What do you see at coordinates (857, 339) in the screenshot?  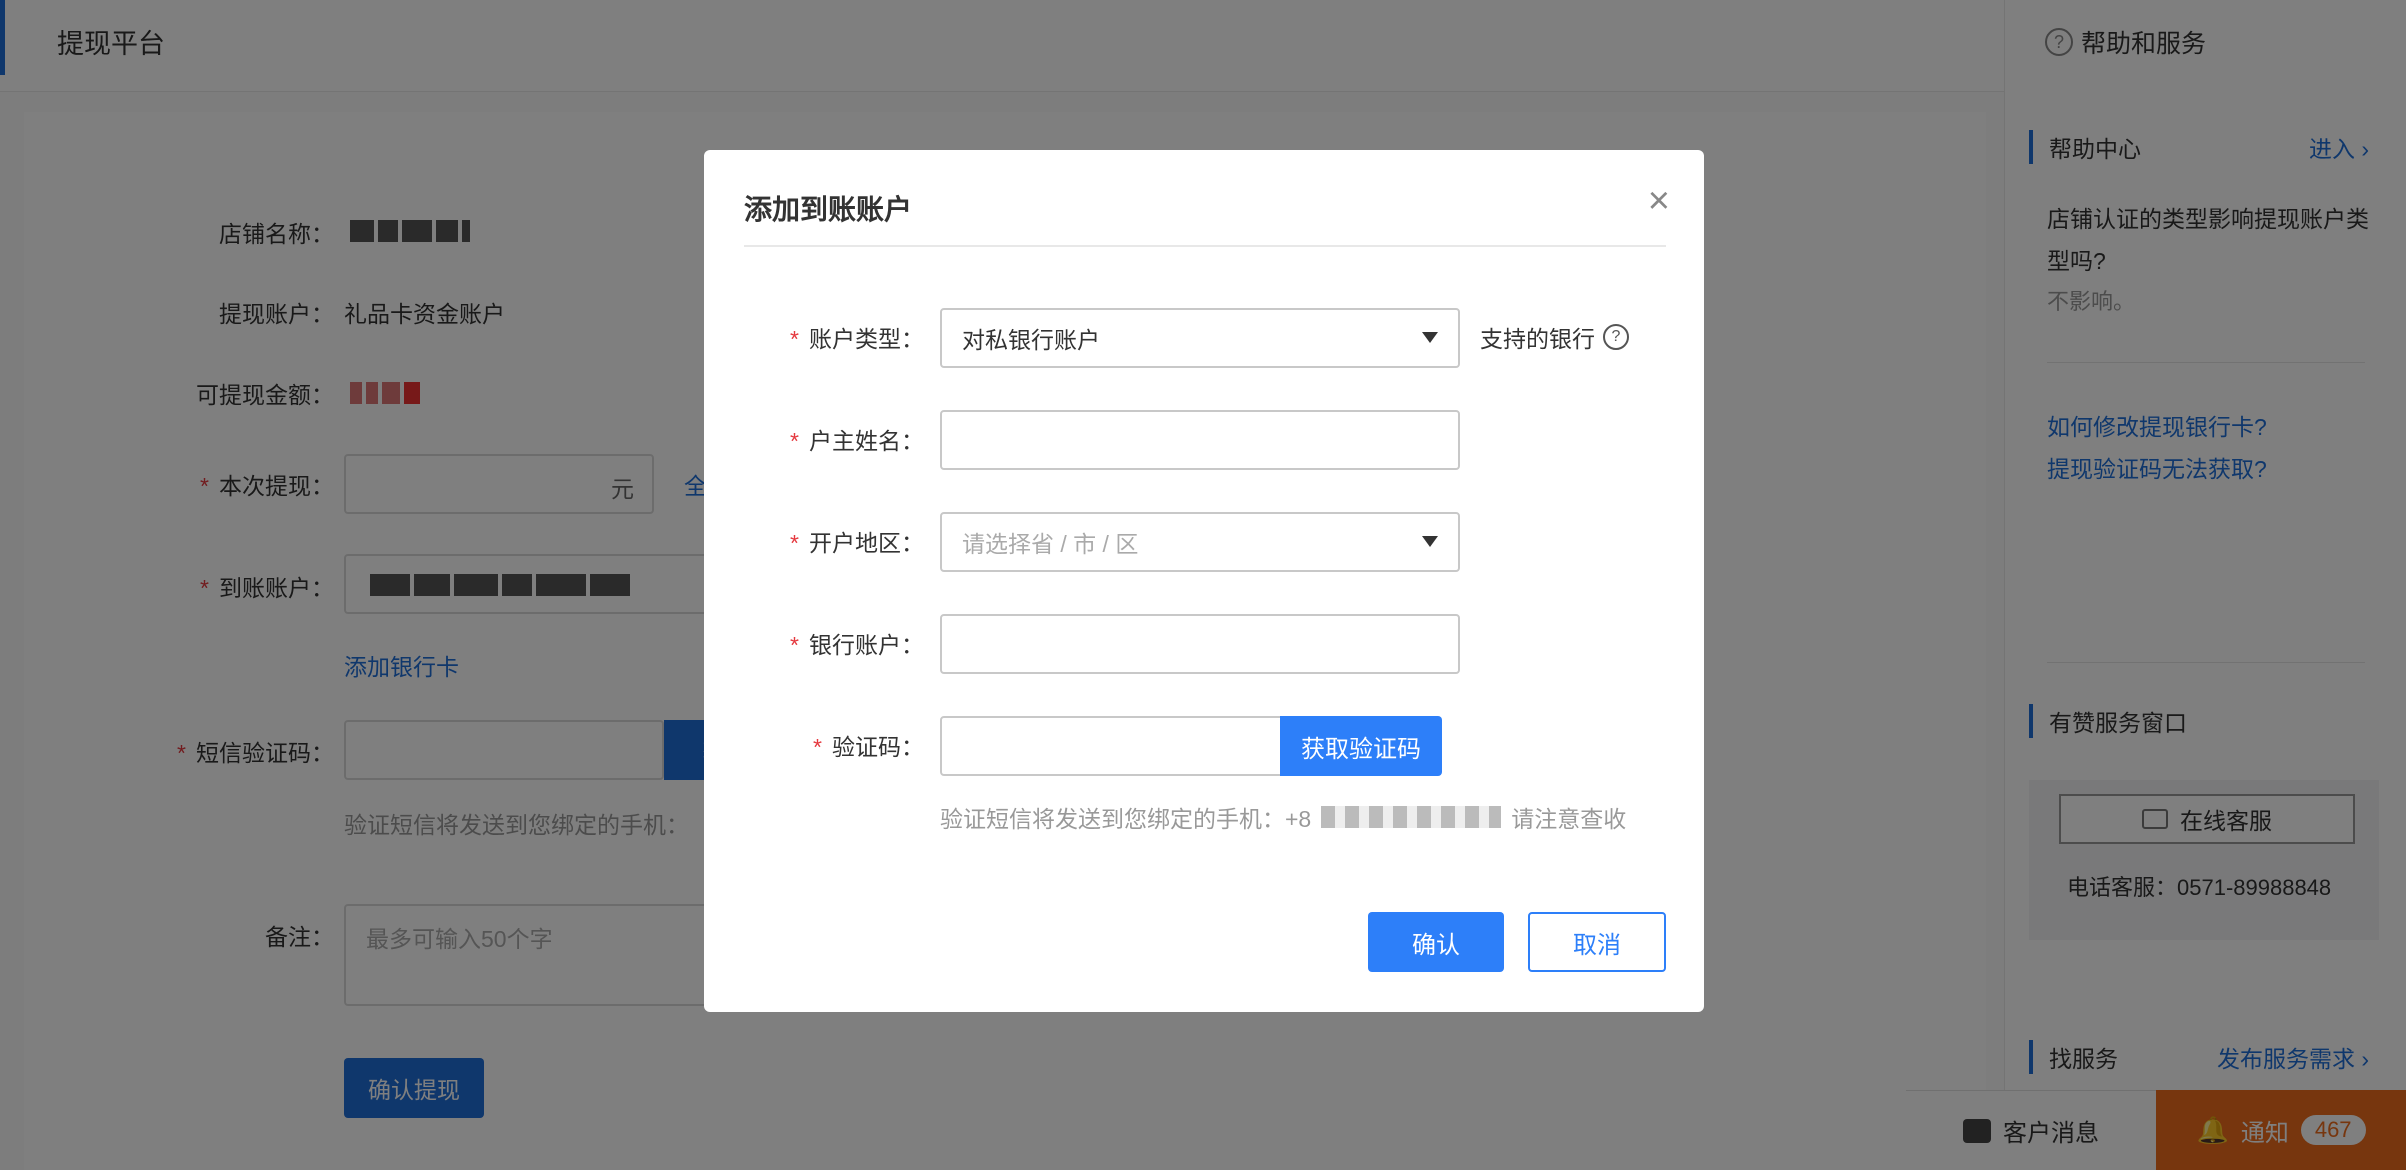 I see `account-type-label: * 账户类型：` at bounding box center [857, 339].